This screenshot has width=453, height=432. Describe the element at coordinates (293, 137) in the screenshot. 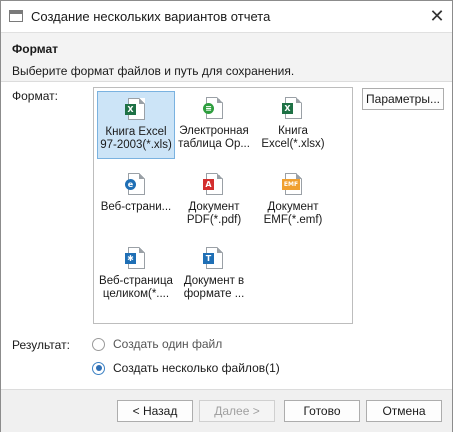

I see `format-item-label: Книга Excel(*.xlsx)` at that location.